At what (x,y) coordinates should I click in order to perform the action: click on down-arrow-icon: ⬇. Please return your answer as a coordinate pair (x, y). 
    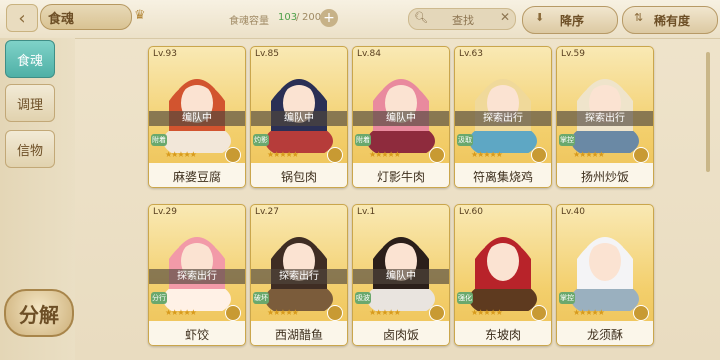
    Looking at the image, I should click on (540, 17).